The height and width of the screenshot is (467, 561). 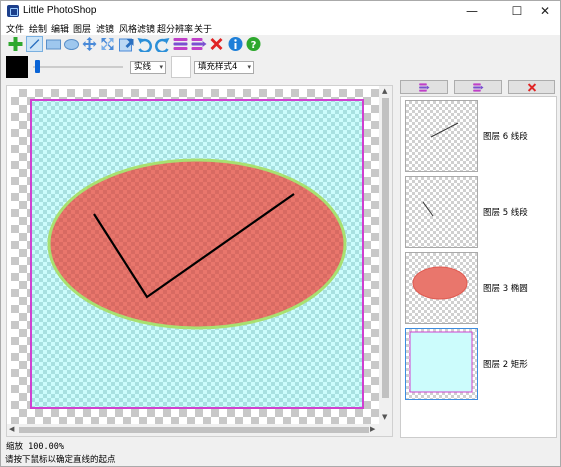 I want to click on move-layer-down-icon, so click(x=478, y=87).